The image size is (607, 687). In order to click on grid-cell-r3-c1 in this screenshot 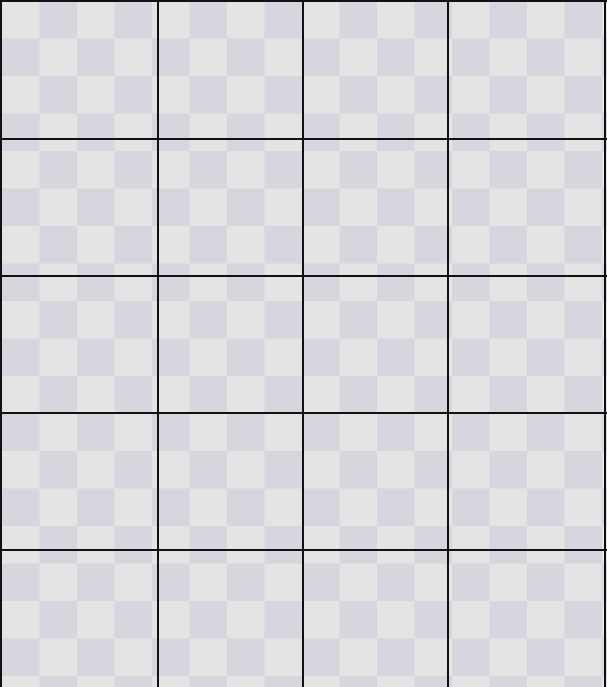, I will do `click(79, 344)`.